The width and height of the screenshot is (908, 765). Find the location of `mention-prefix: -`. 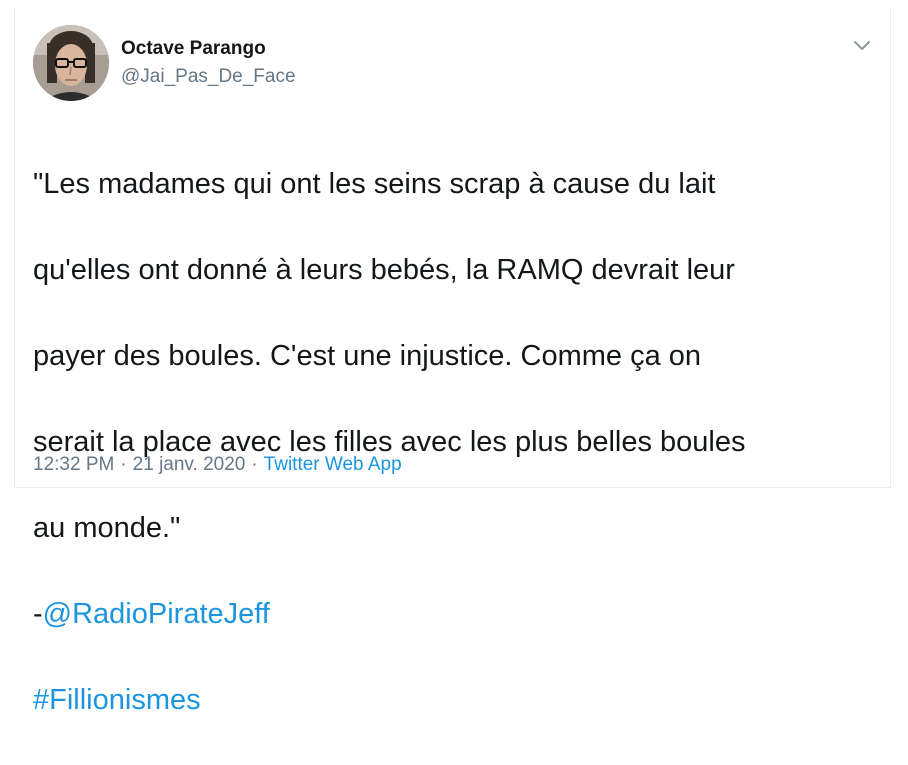

mention-prefix: - is located at coordinates (38, 614).